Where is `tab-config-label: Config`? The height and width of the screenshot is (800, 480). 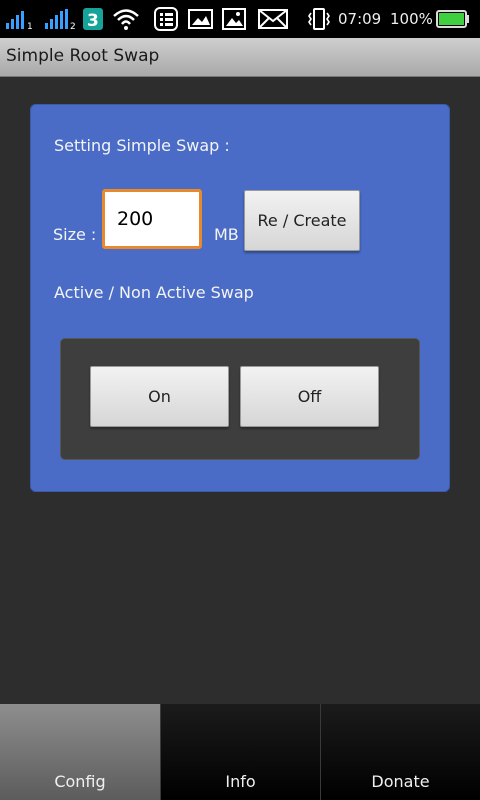 tab-config-label: Config is located at coordinates (80, 781).